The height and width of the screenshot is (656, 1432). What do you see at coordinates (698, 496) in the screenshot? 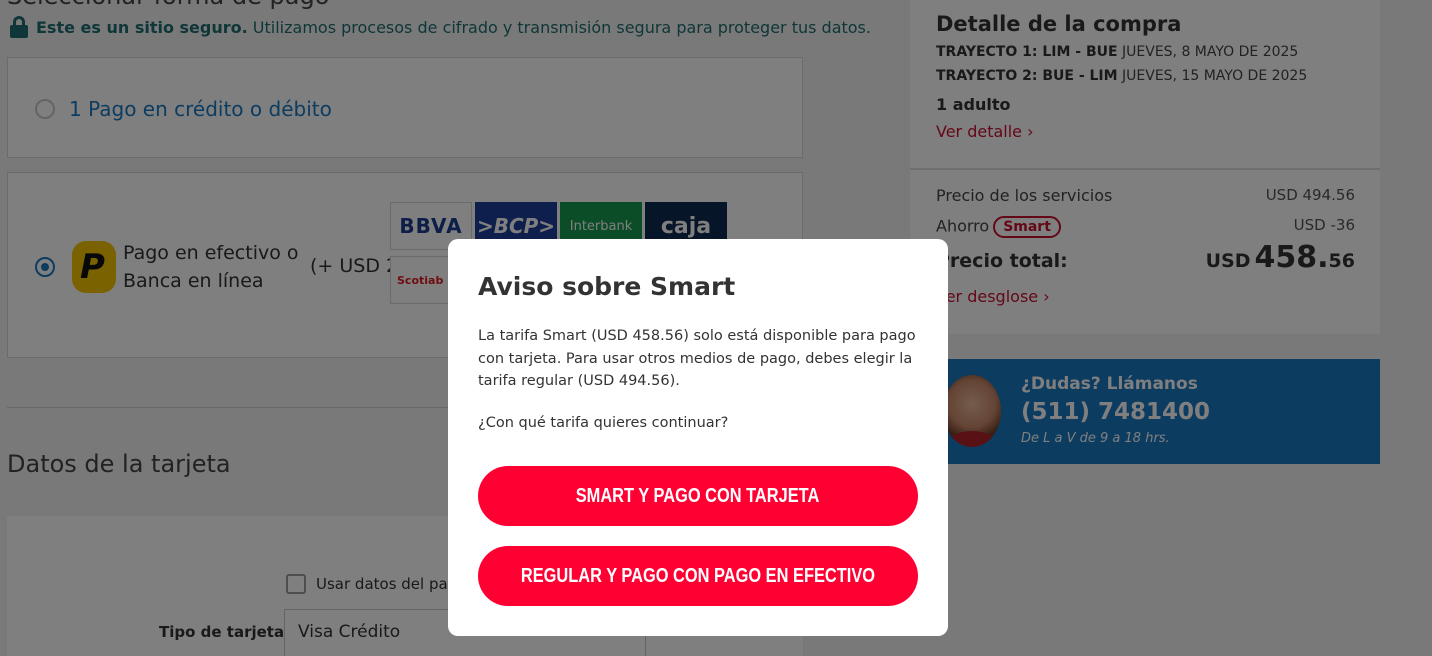
I see `smart-card-payment-button: SMART Y PAGO CON TARJETA` at bounding box center [698, 496].